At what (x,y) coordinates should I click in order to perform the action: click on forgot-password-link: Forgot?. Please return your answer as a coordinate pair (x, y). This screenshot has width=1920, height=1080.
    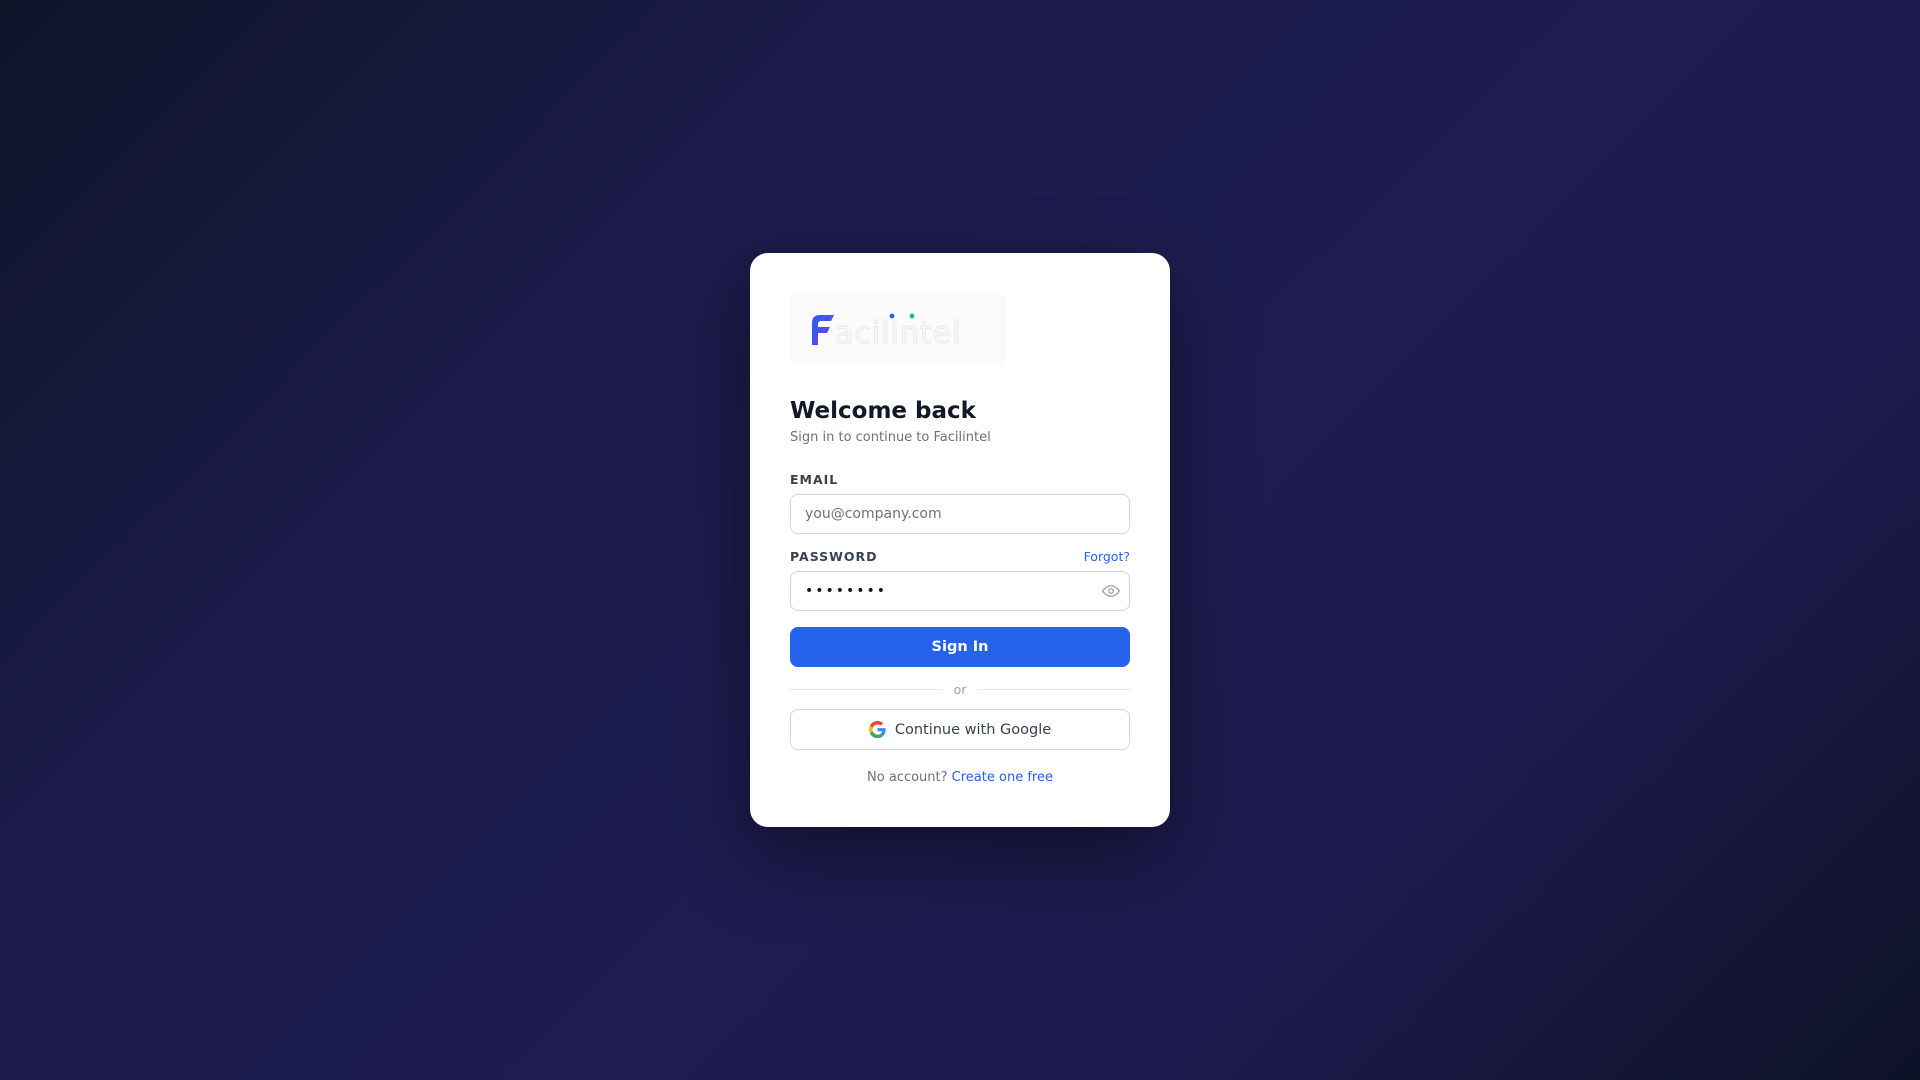
    Looking at the image, I should click on (1107, 556).